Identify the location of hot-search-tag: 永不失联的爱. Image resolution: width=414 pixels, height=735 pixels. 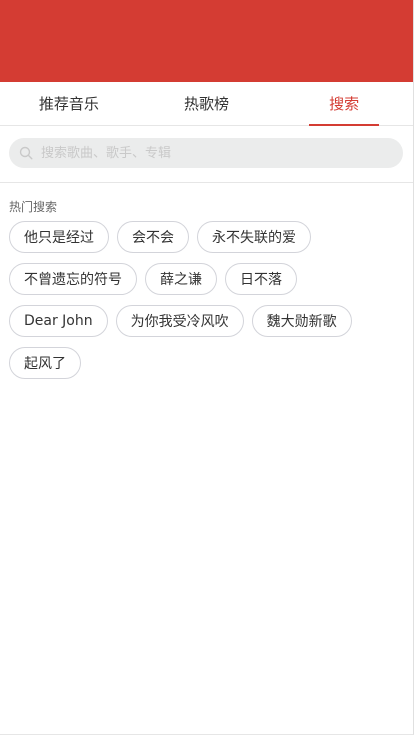
(254, 237).